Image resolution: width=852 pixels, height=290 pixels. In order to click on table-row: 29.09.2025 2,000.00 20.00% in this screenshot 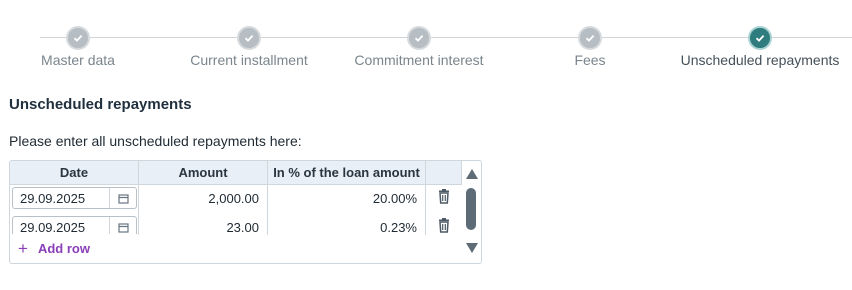, I will do `click(236, 199)`.